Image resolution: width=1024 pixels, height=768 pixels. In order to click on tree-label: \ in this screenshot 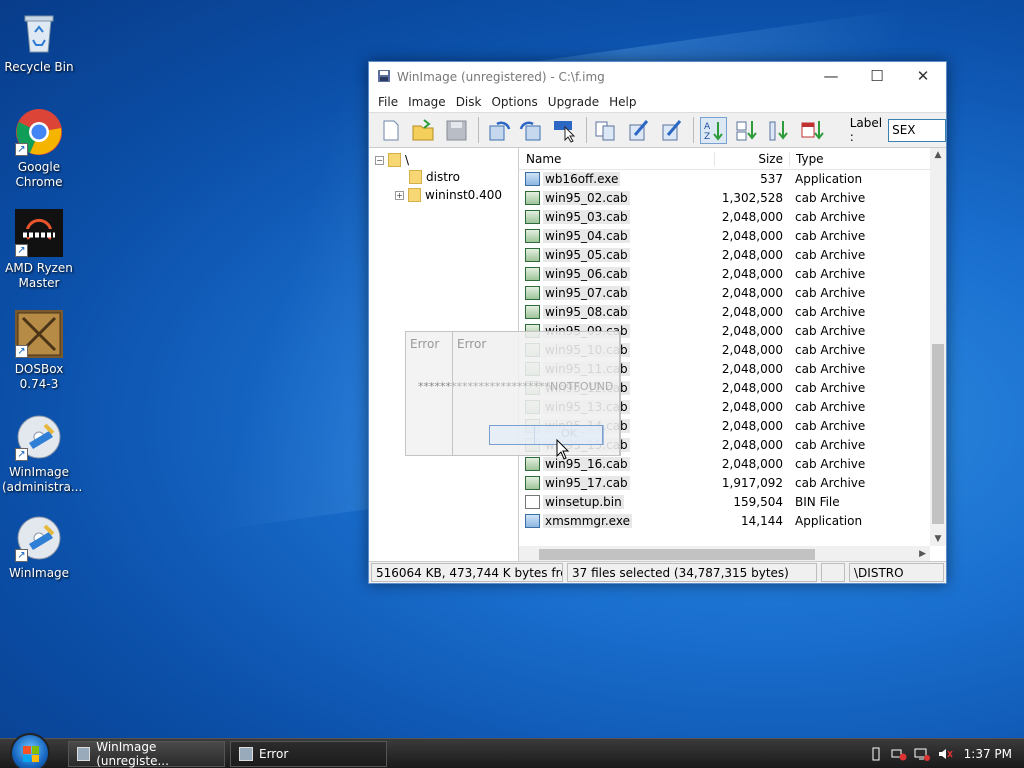, I will do `click(407, 160)`.